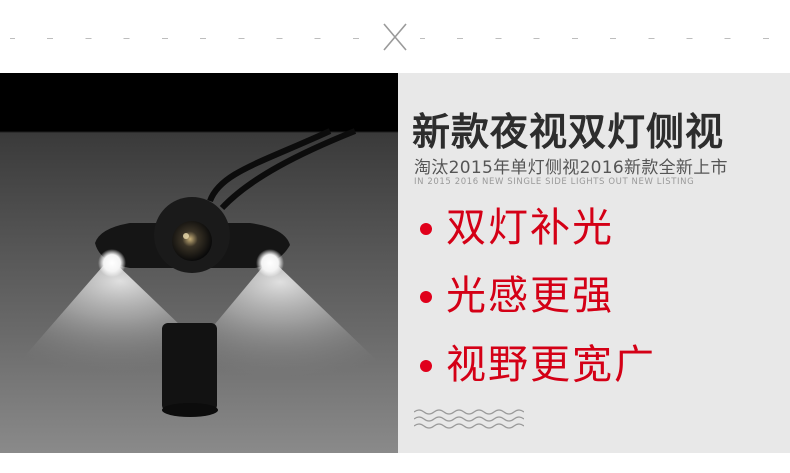  What do you see at coordinates (571, 168) in the screenshot?
I see `panel-subtitle: 淘汰2015年单灯侧视2016新款全新上市` at bounding box center [571, 168].